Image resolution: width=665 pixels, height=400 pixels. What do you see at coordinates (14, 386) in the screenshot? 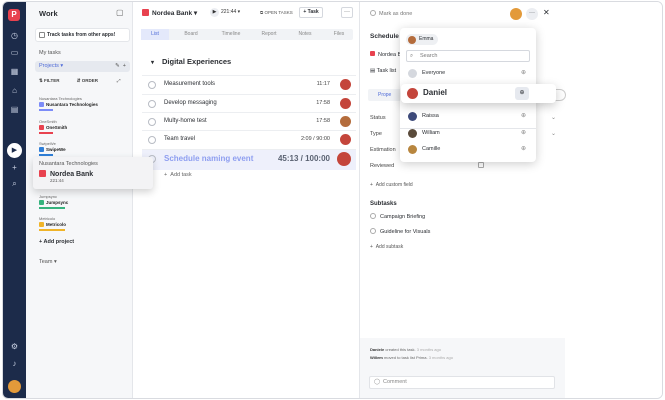
I see `user-avatar` at bounding box center [14, 386].